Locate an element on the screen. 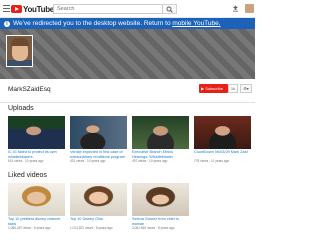  channel-name: MarkSZaidEsq is located at coordinates (29, 89).